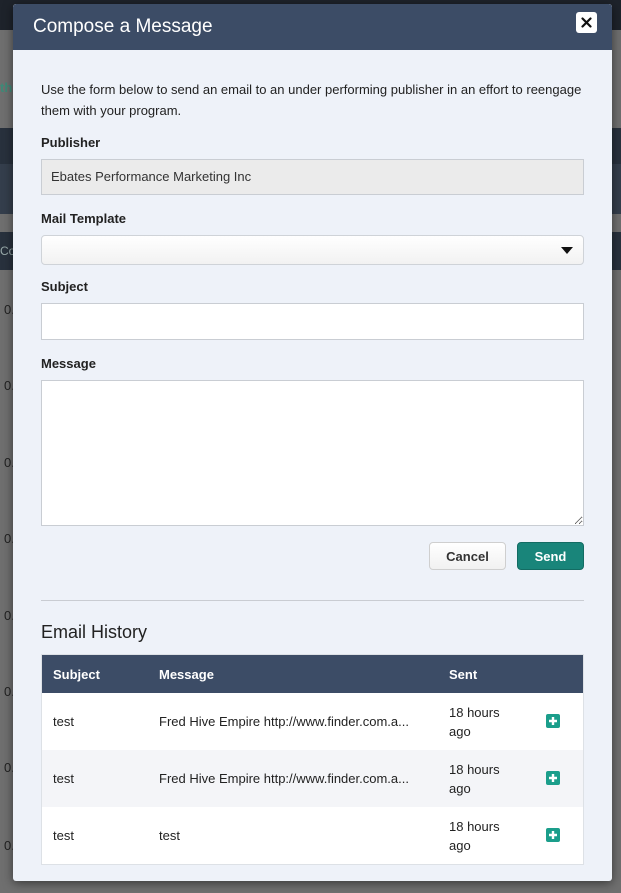 The width and height of the screenshot is (621, 893). What do you see at coordinates (64, 286) in the screenshot?
I see `subject-label: Subject` at bounding box center [64, 286].